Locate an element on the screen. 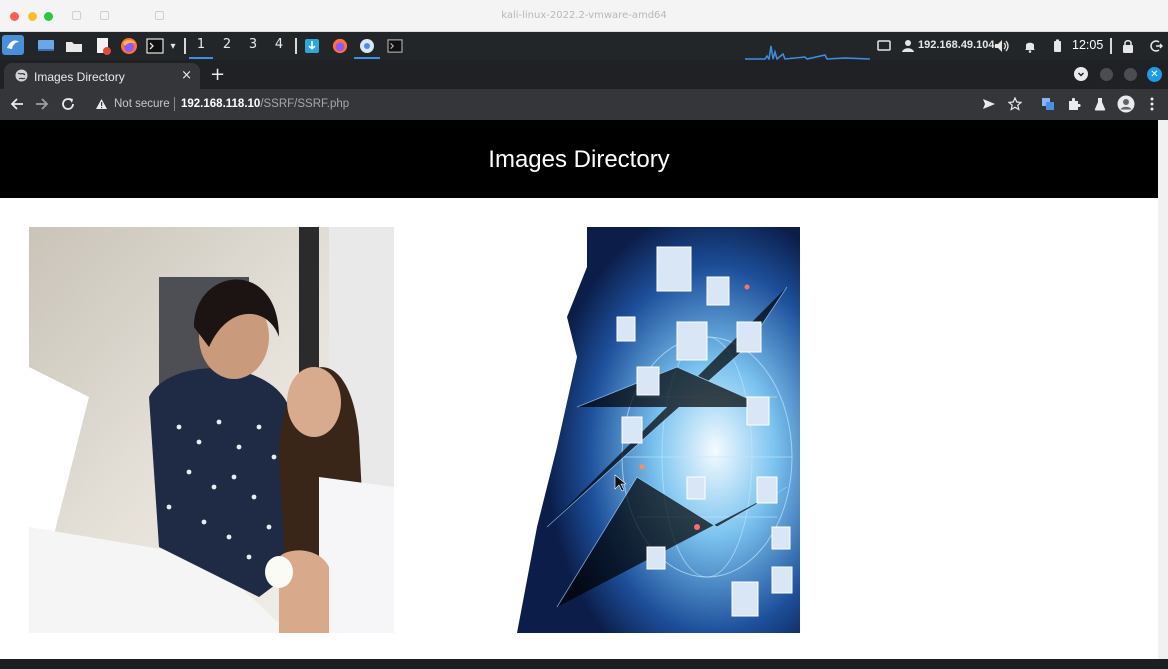  terminal-task-icon is located at coordinates (395, 46).